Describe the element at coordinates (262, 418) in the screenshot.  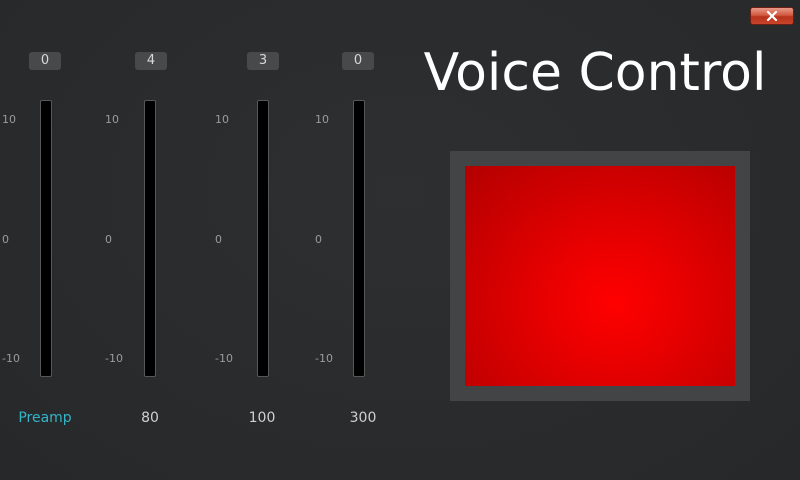
I see `slider-label-100: 100` at that location.